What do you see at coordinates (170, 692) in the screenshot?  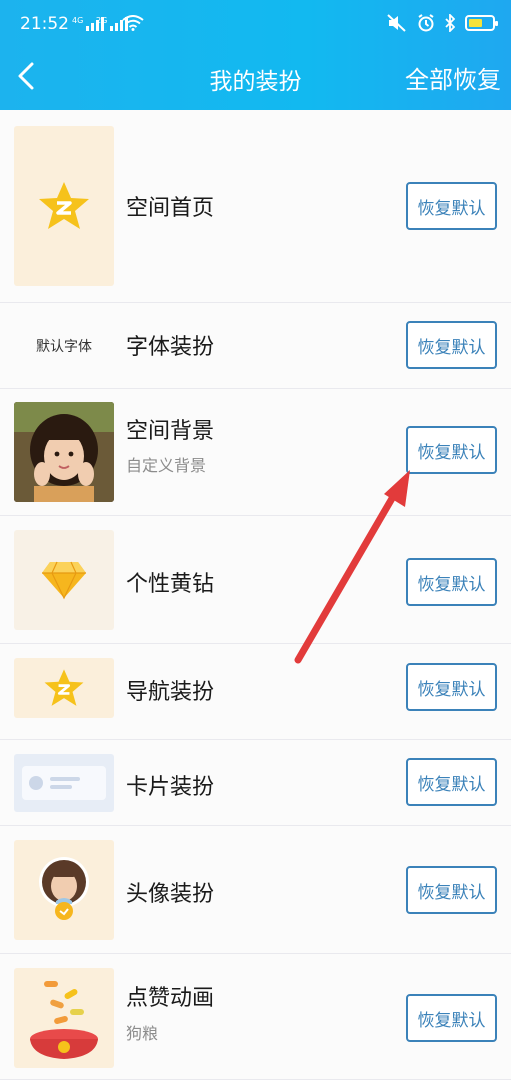 I see `item-title: 导航装扮` at bounding box center [170, 692].